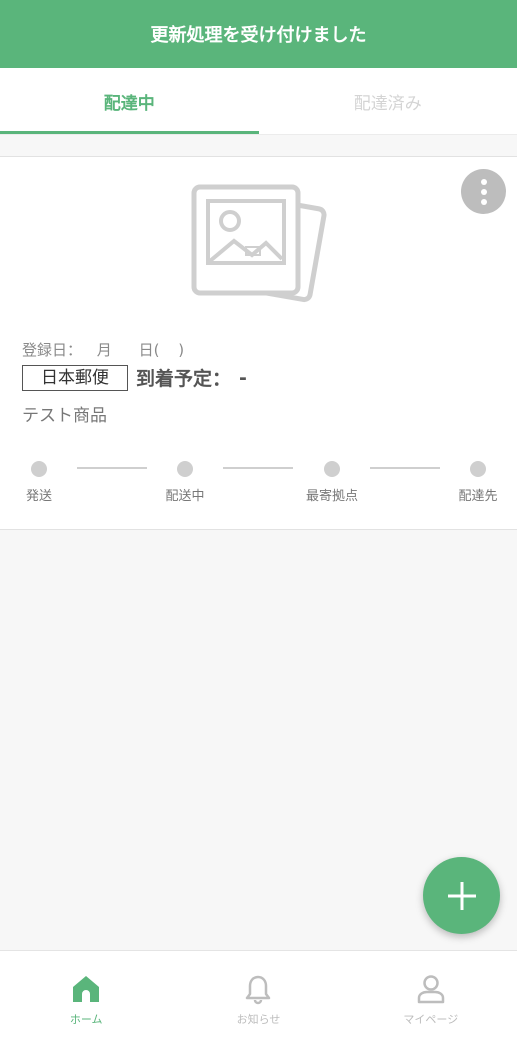 This screenshot has height=1049, width=517. What do you see at coordinates (258, 241) in the screenshot?
I see `image-placeholder-icon` at bounding box center [258, 241].